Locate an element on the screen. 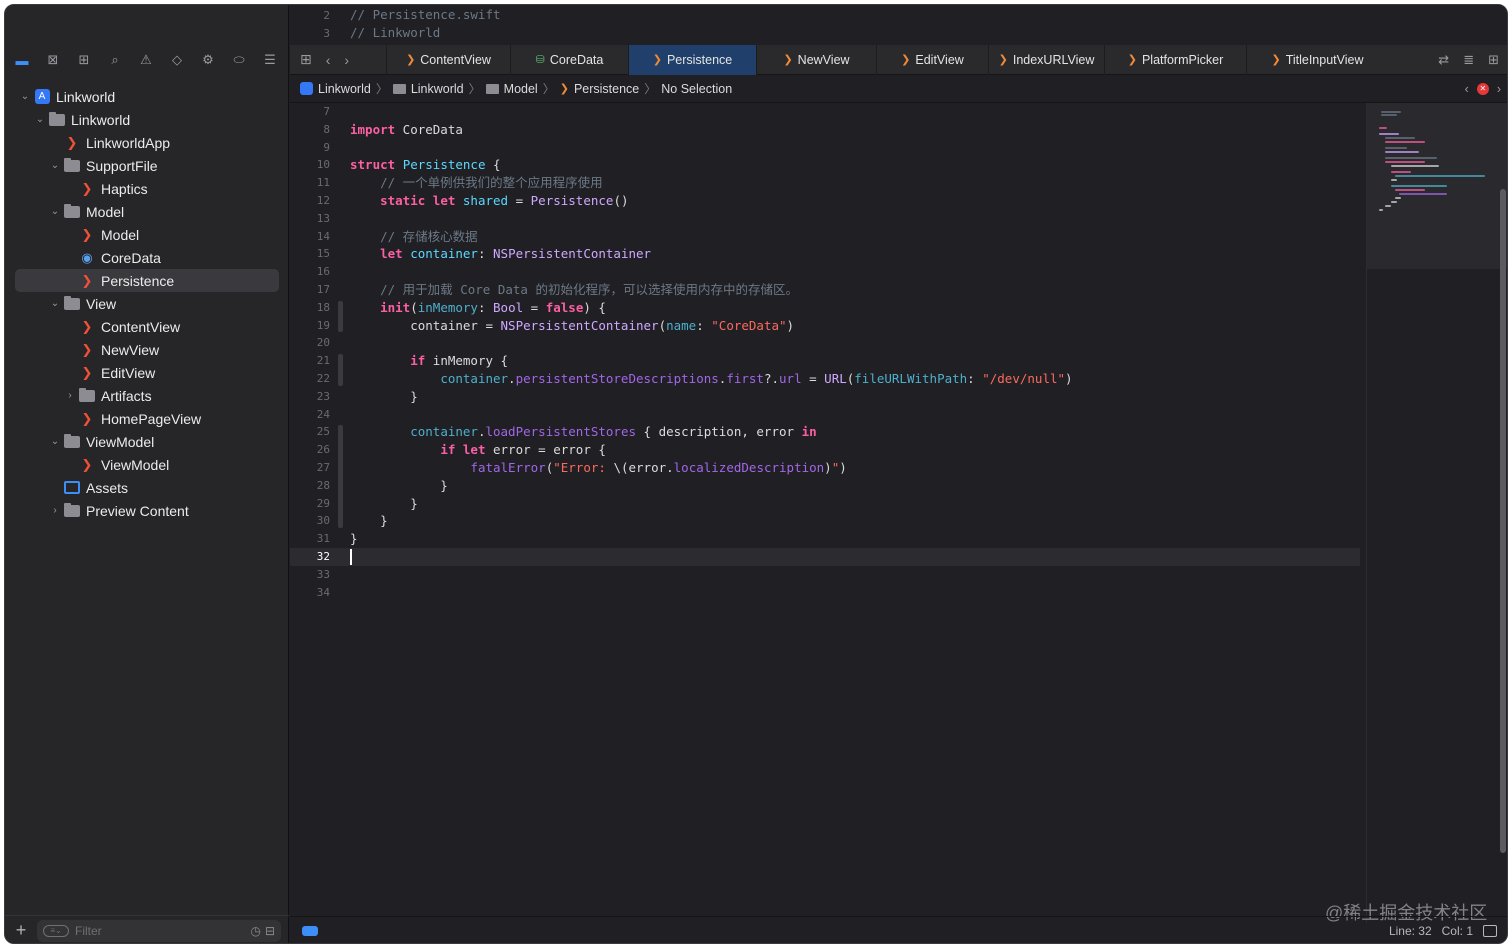 The height and width of the screenshot is (948, 1512). tree-item: ⌄ View is located at coordinates (147, 303).